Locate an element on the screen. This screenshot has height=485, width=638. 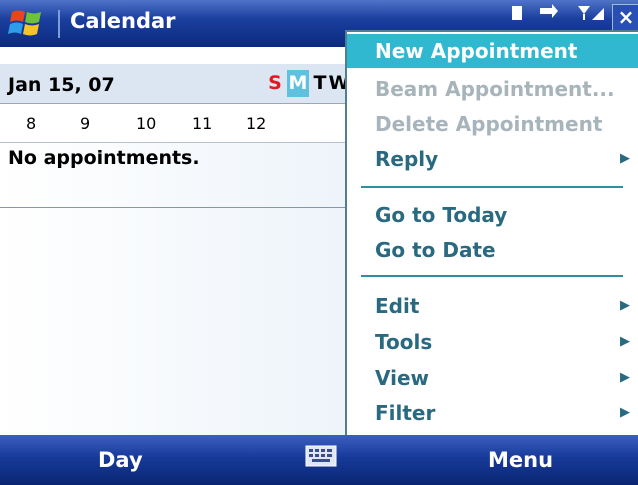
softkey-left-day: Day is located at coordinates (120, 460).